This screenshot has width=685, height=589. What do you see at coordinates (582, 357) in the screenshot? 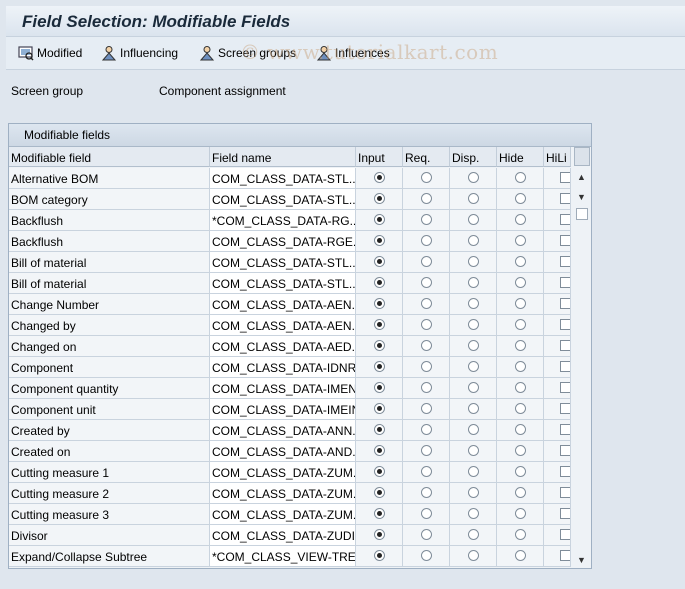
I see `vertical-scrollbar: ▲ ▼ ▼` at bounding box center [582, 357].